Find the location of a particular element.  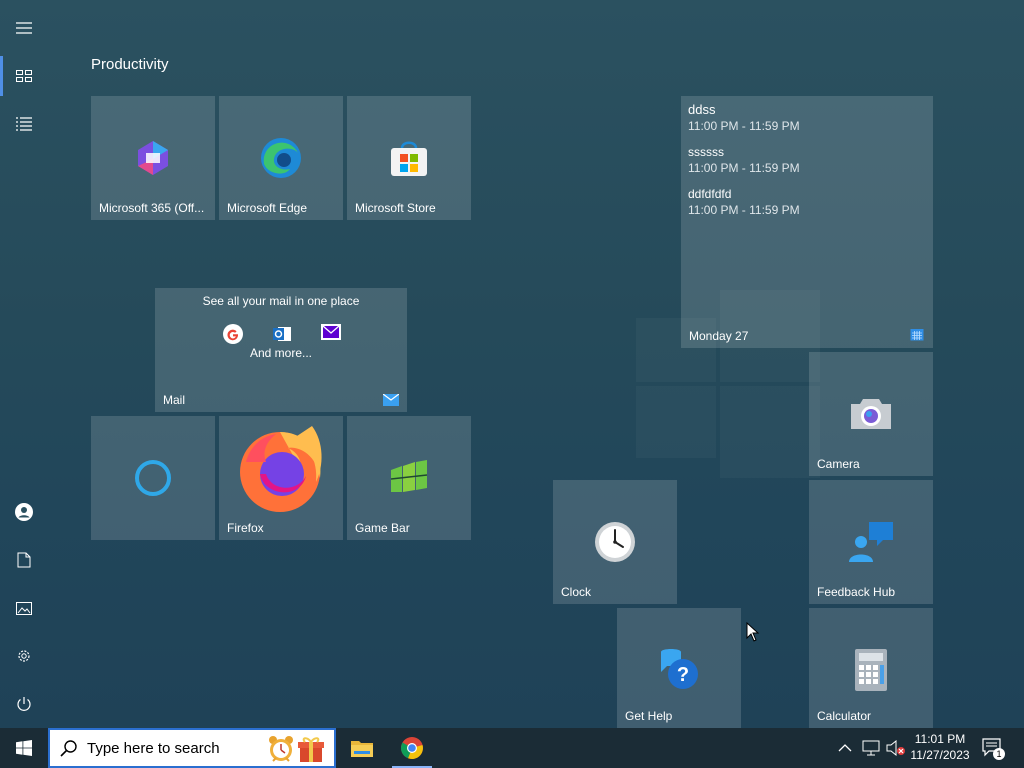

cortana-icon is located at coordinates (153, 478).